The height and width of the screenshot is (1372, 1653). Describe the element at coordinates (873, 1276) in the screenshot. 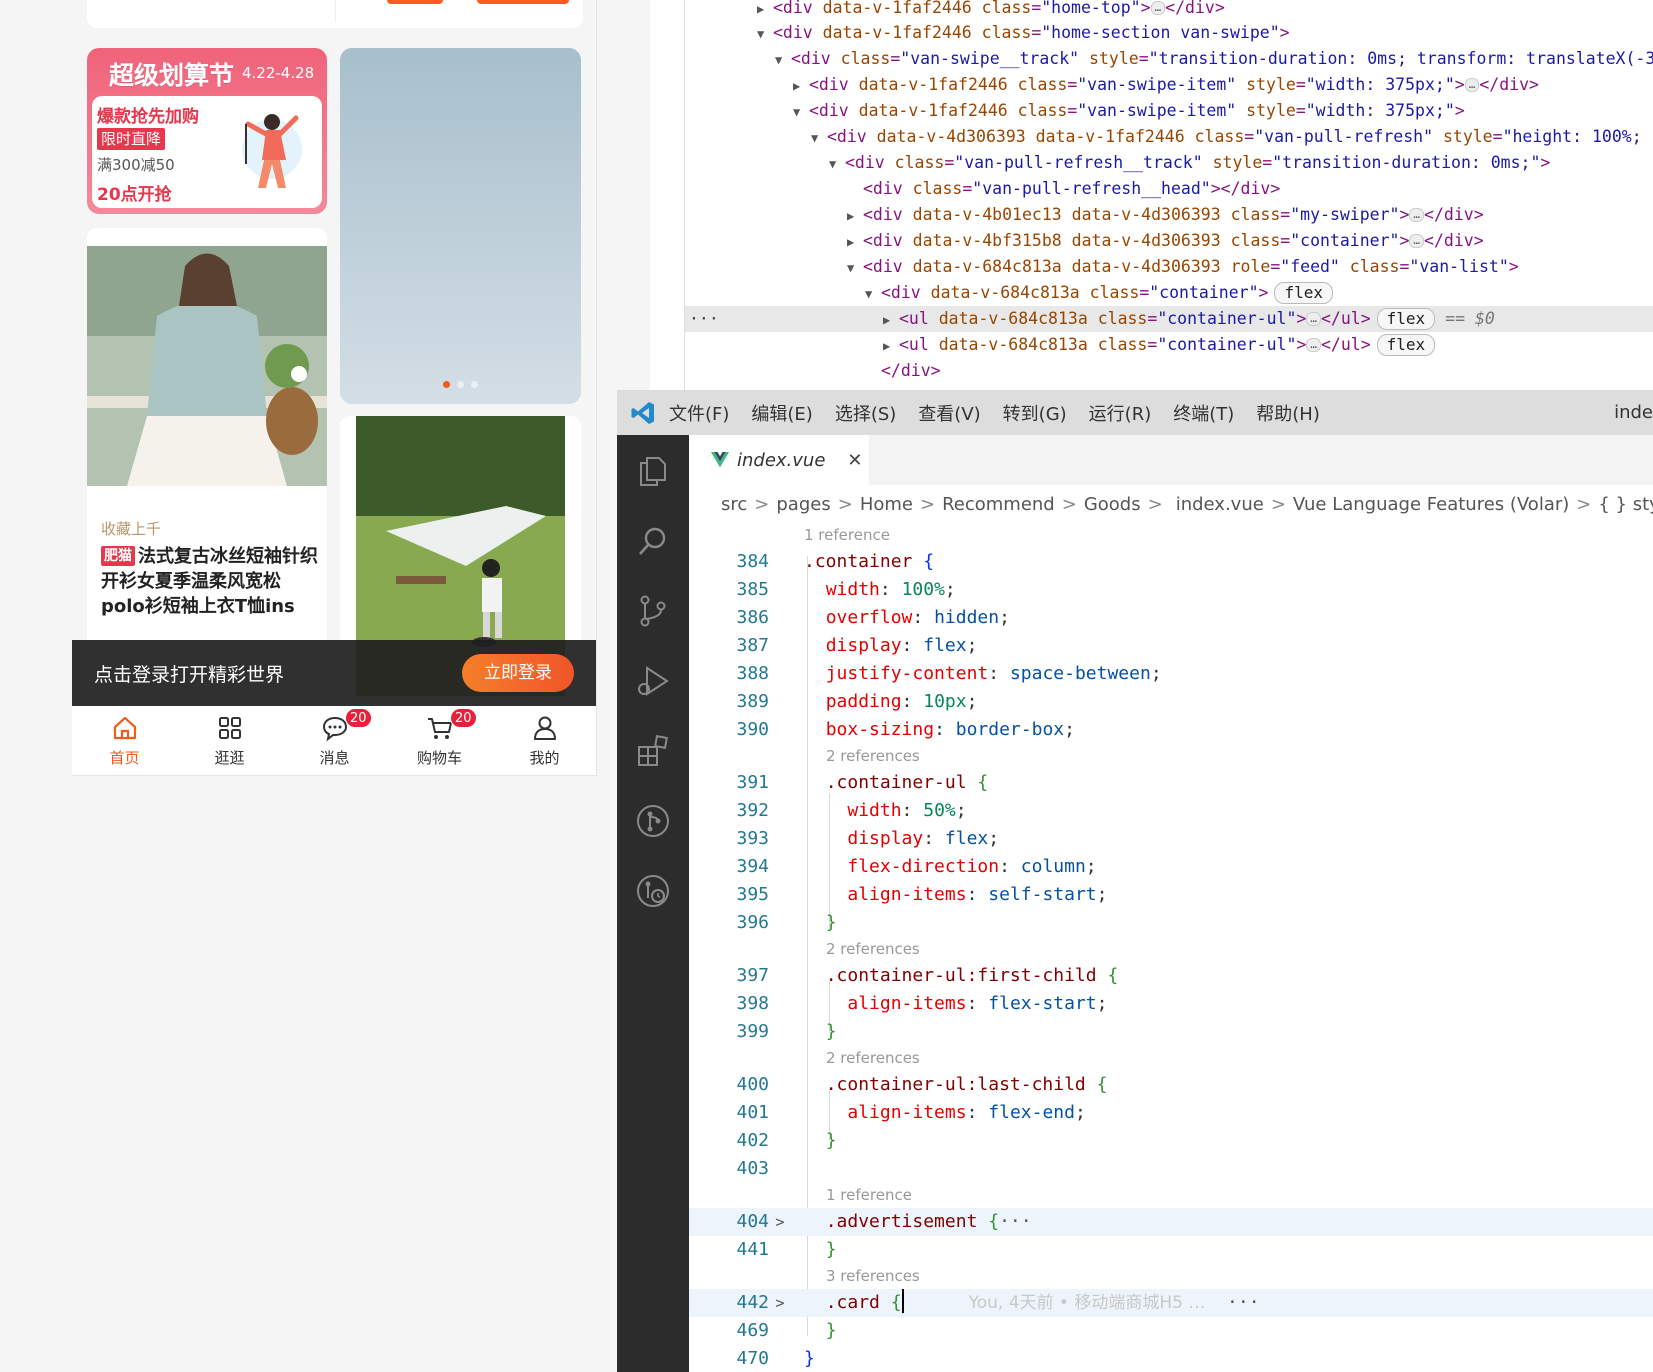

I see `code-lens-references: 3 references` at that location.